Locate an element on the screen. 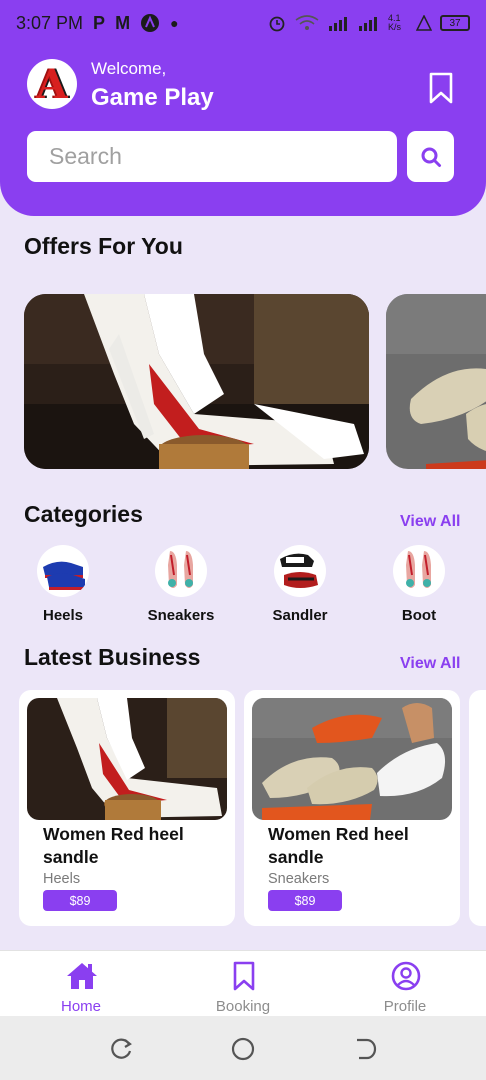 This screenshot has width=486, height=1080. business-card: Women Red heel sandle Heels $89 is located at coordinates (127, 808).